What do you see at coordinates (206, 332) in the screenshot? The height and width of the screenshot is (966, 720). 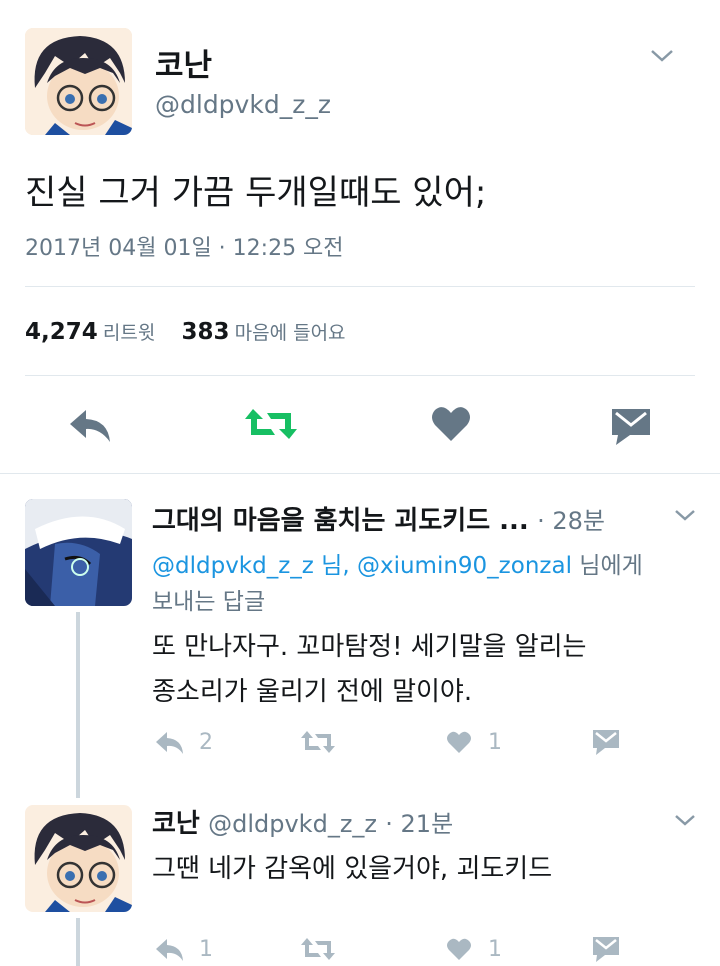 I see `likes-count: 383` at bounding box center [206, 332].